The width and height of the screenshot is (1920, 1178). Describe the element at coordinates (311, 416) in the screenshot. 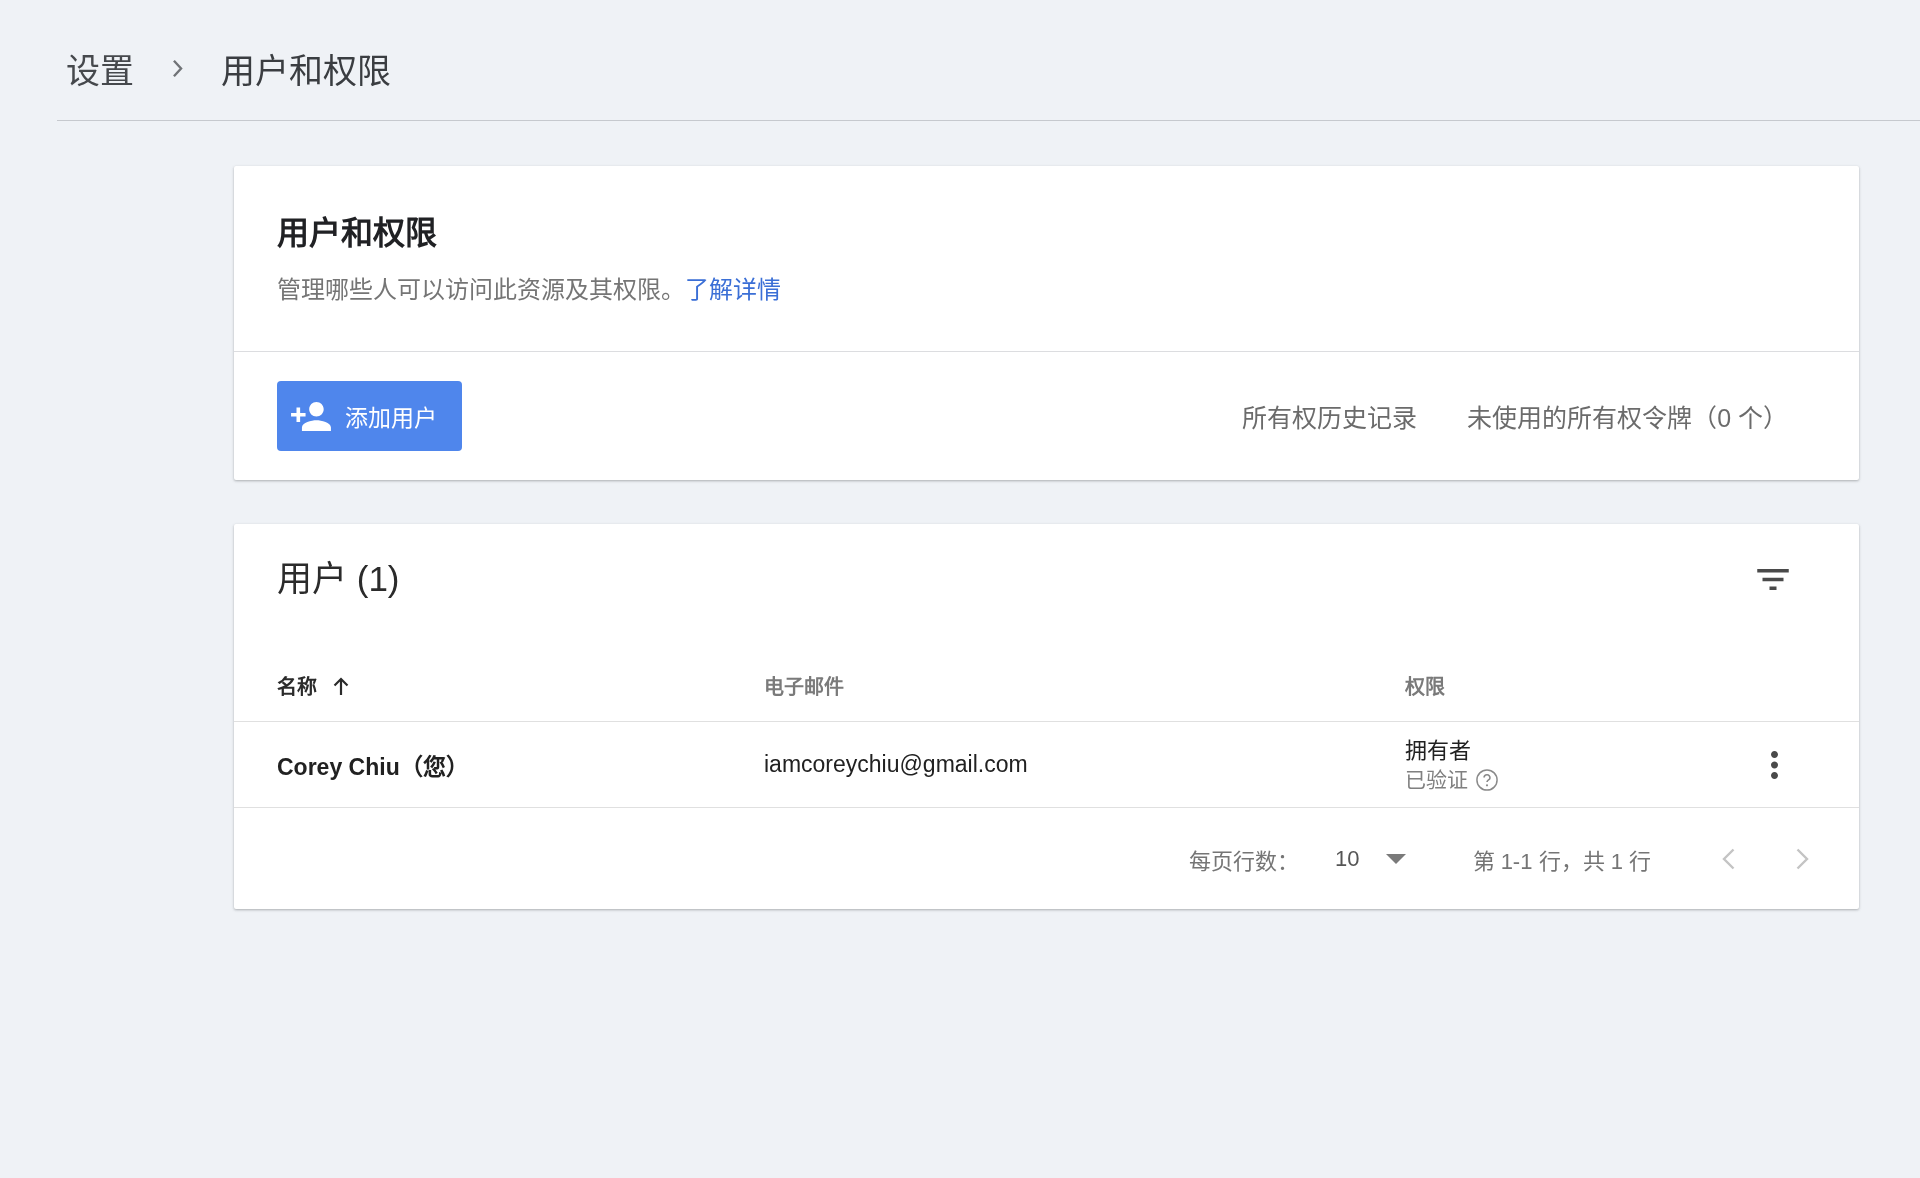

I see `person-add-icon` at that location.